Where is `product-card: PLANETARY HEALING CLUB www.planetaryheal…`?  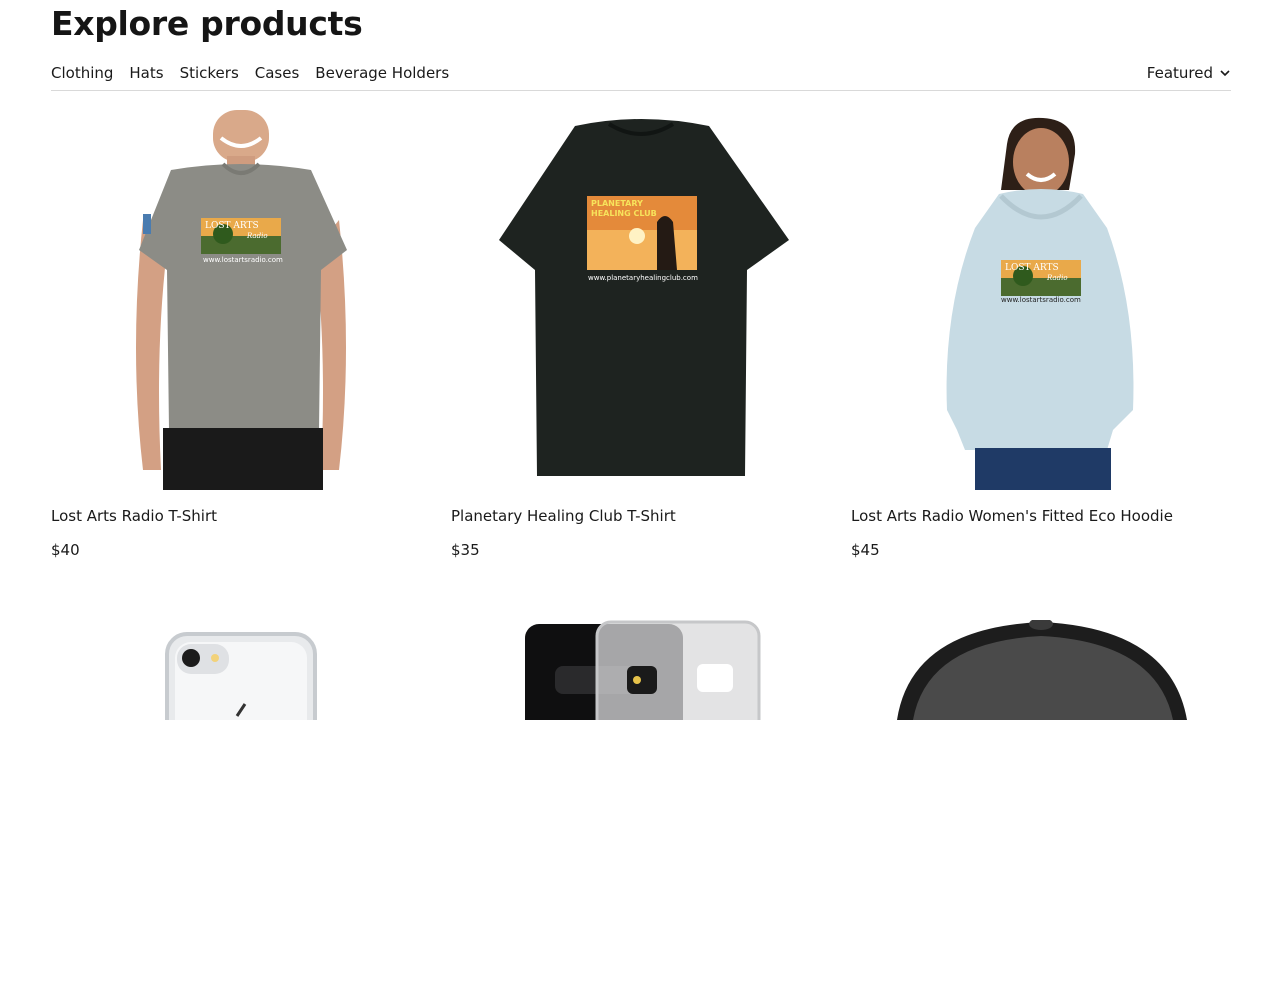 product-card: PLANETARY HEALING CLUB www.planetaryheal… is located at coordinates (641, 334).